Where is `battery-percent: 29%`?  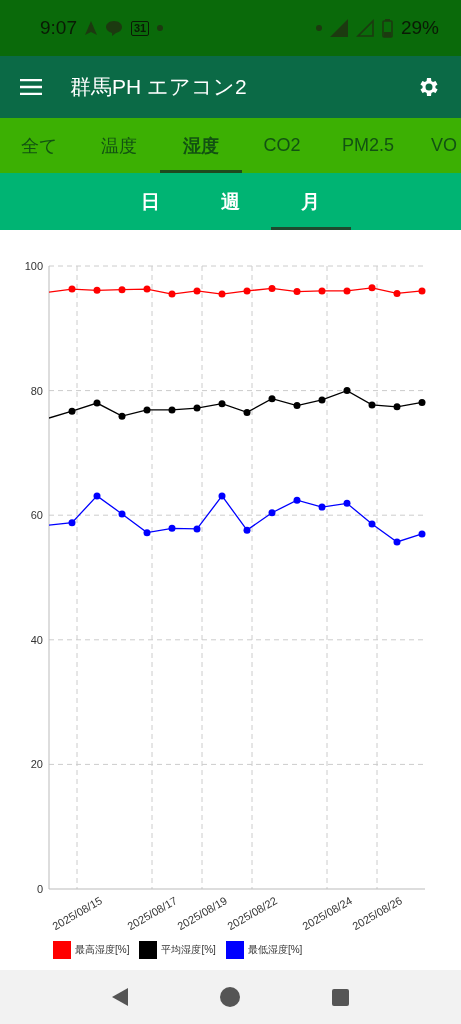
battery-percent: 29% is located at coordinates (419, 28).